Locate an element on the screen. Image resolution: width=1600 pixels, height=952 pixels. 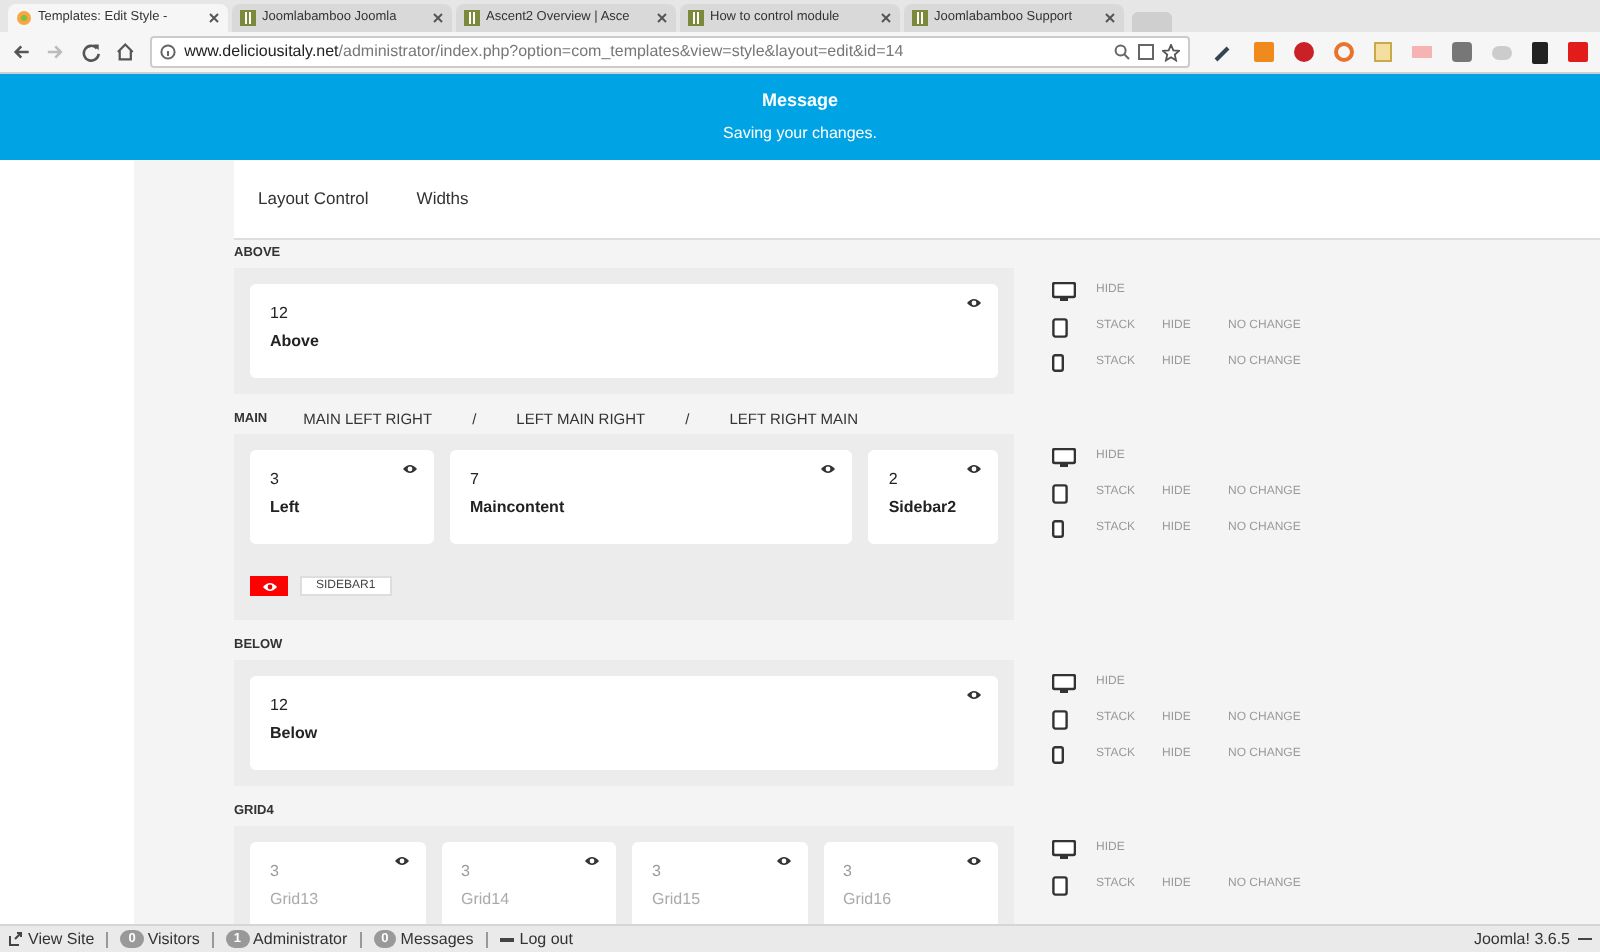
back-icon is located at coordinates (21, 52).